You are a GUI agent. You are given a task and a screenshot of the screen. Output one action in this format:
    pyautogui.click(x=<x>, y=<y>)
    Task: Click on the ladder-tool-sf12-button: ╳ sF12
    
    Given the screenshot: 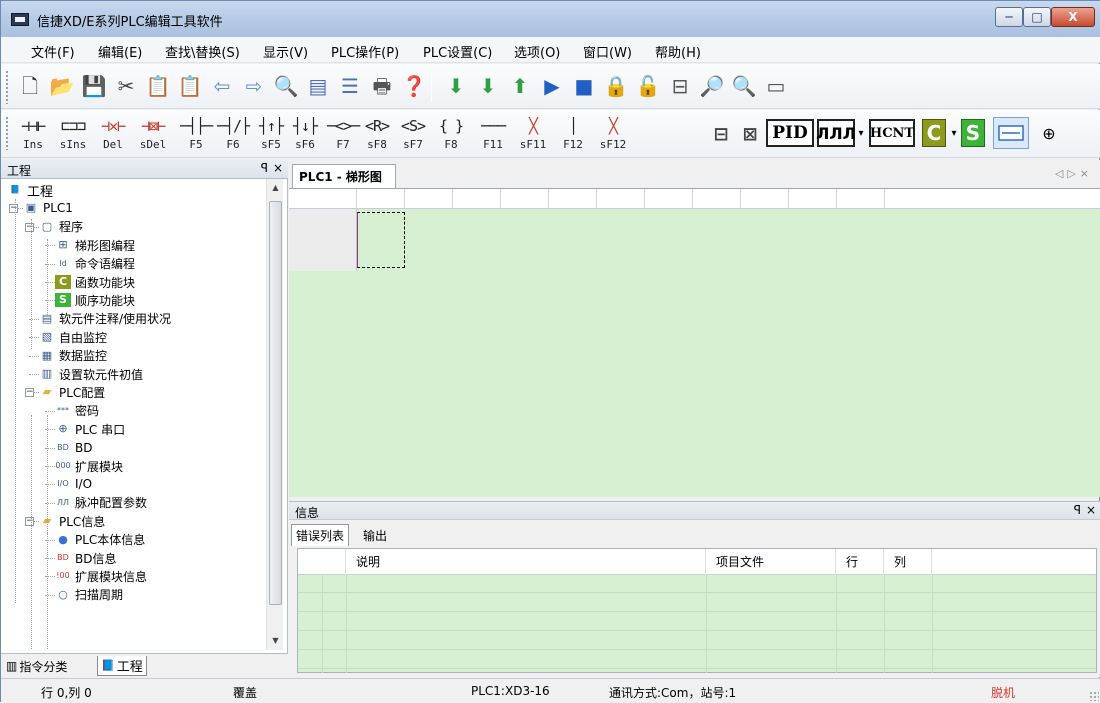 What is the action you would take?
    pyautogui.click(x=613, y=134)
    